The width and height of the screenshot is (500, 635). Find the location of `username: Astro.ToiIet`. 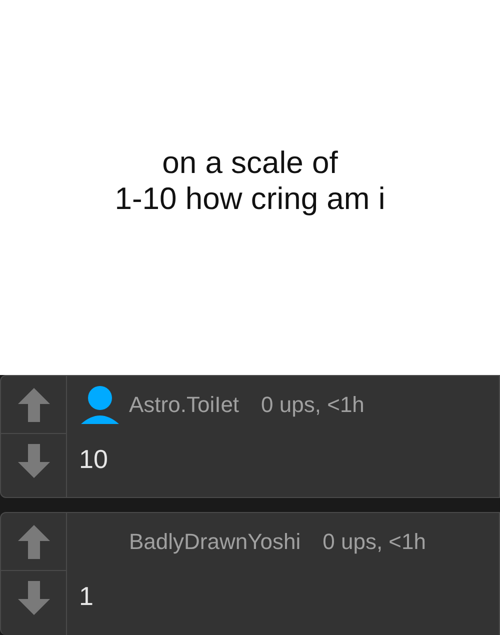

username: Astro.ToiIet is located at coordinates (184, 404).